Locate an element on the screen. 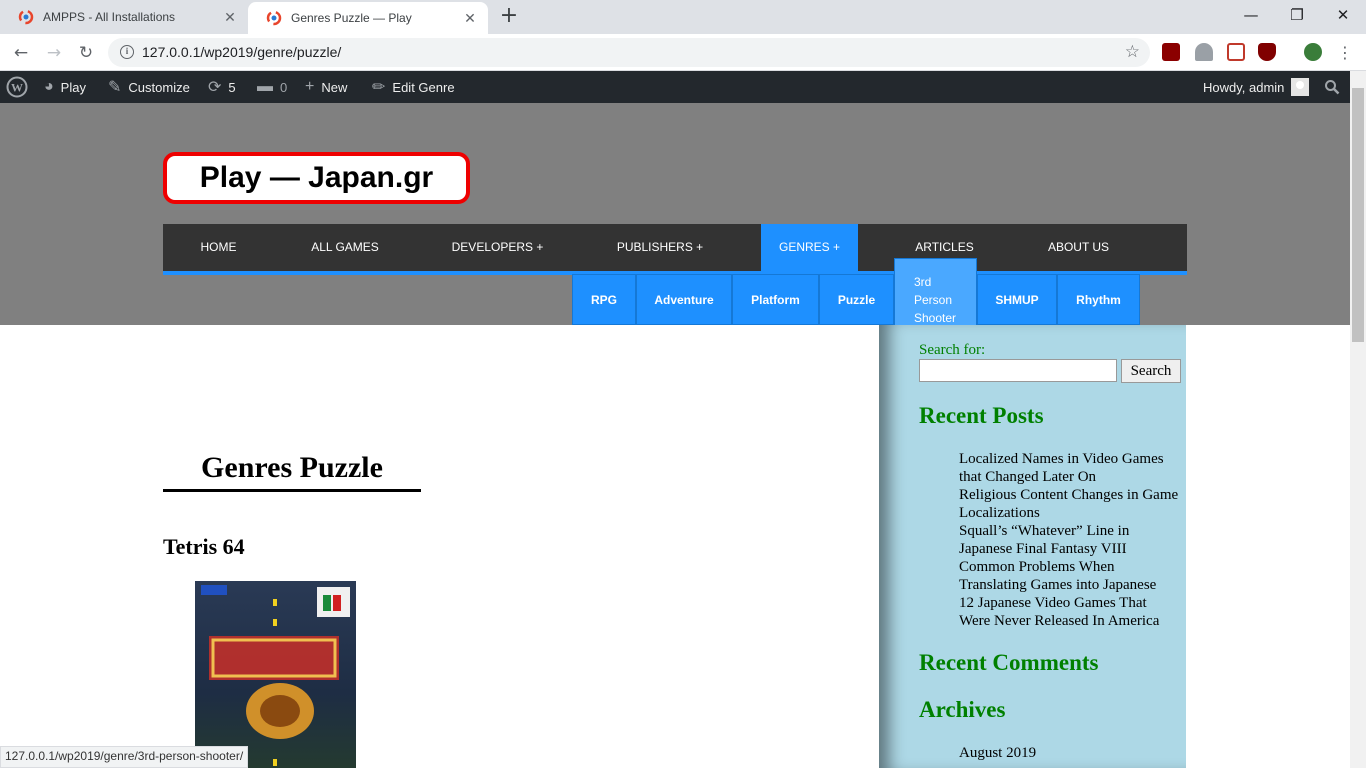 The height and width of the screenshot is (768, 1366). archives-heading: Archives is located at coordinates (962, 709).